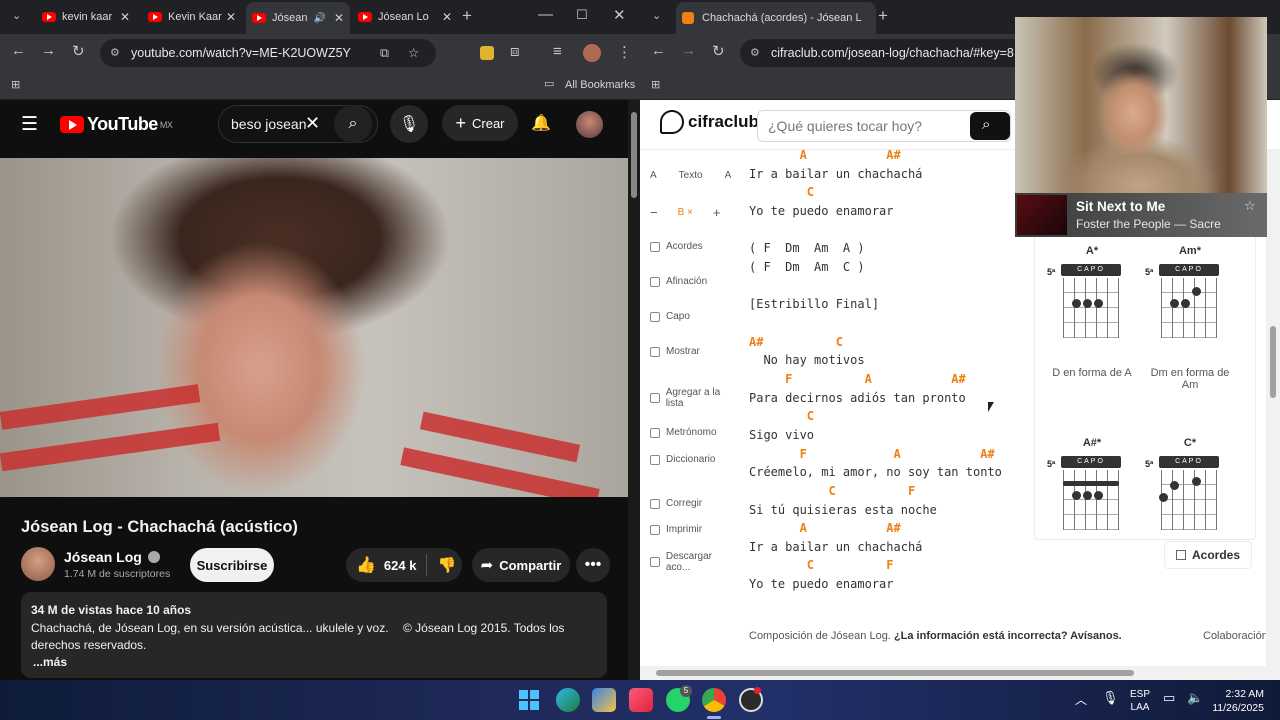  Describe the element at coordinates (675, 351) in the screenshot. I see `sidebar-item-mostrar: Mostrar` at that location.